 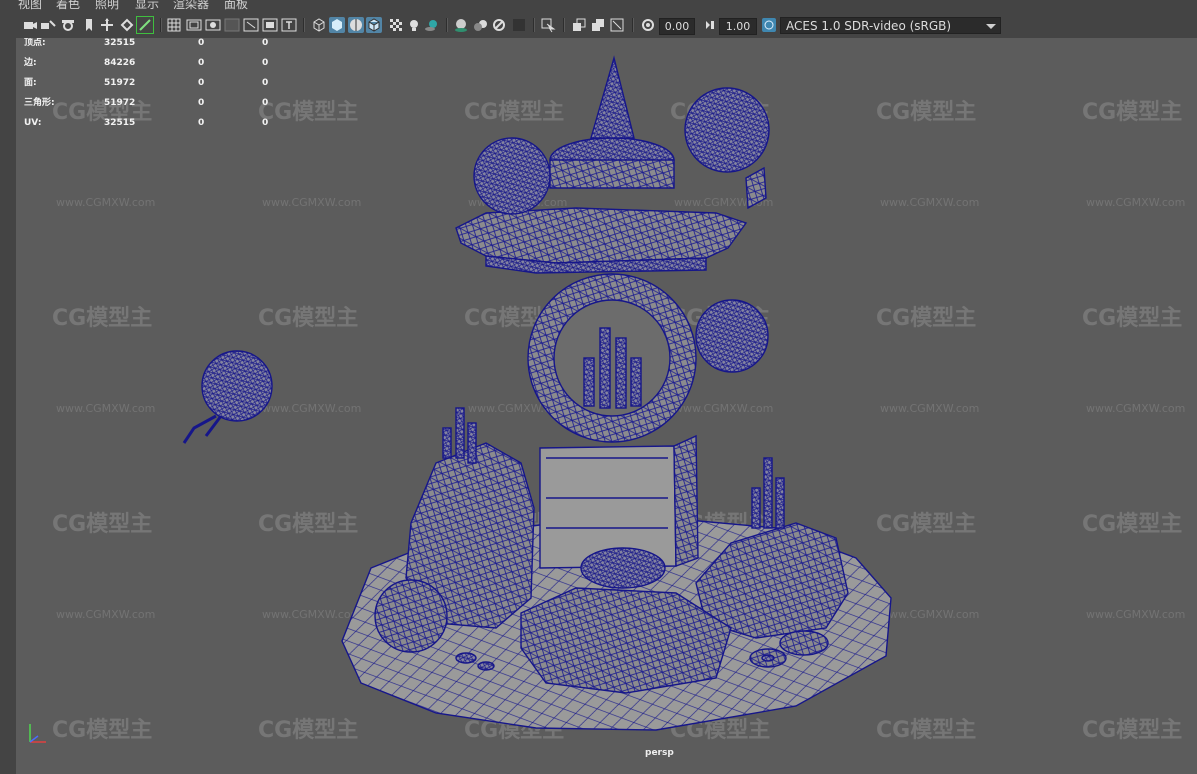 What do you see at coordinates (48, 25) in the screenshot?
I see `camera-attributes-icon` at bounding box center [48, 25].